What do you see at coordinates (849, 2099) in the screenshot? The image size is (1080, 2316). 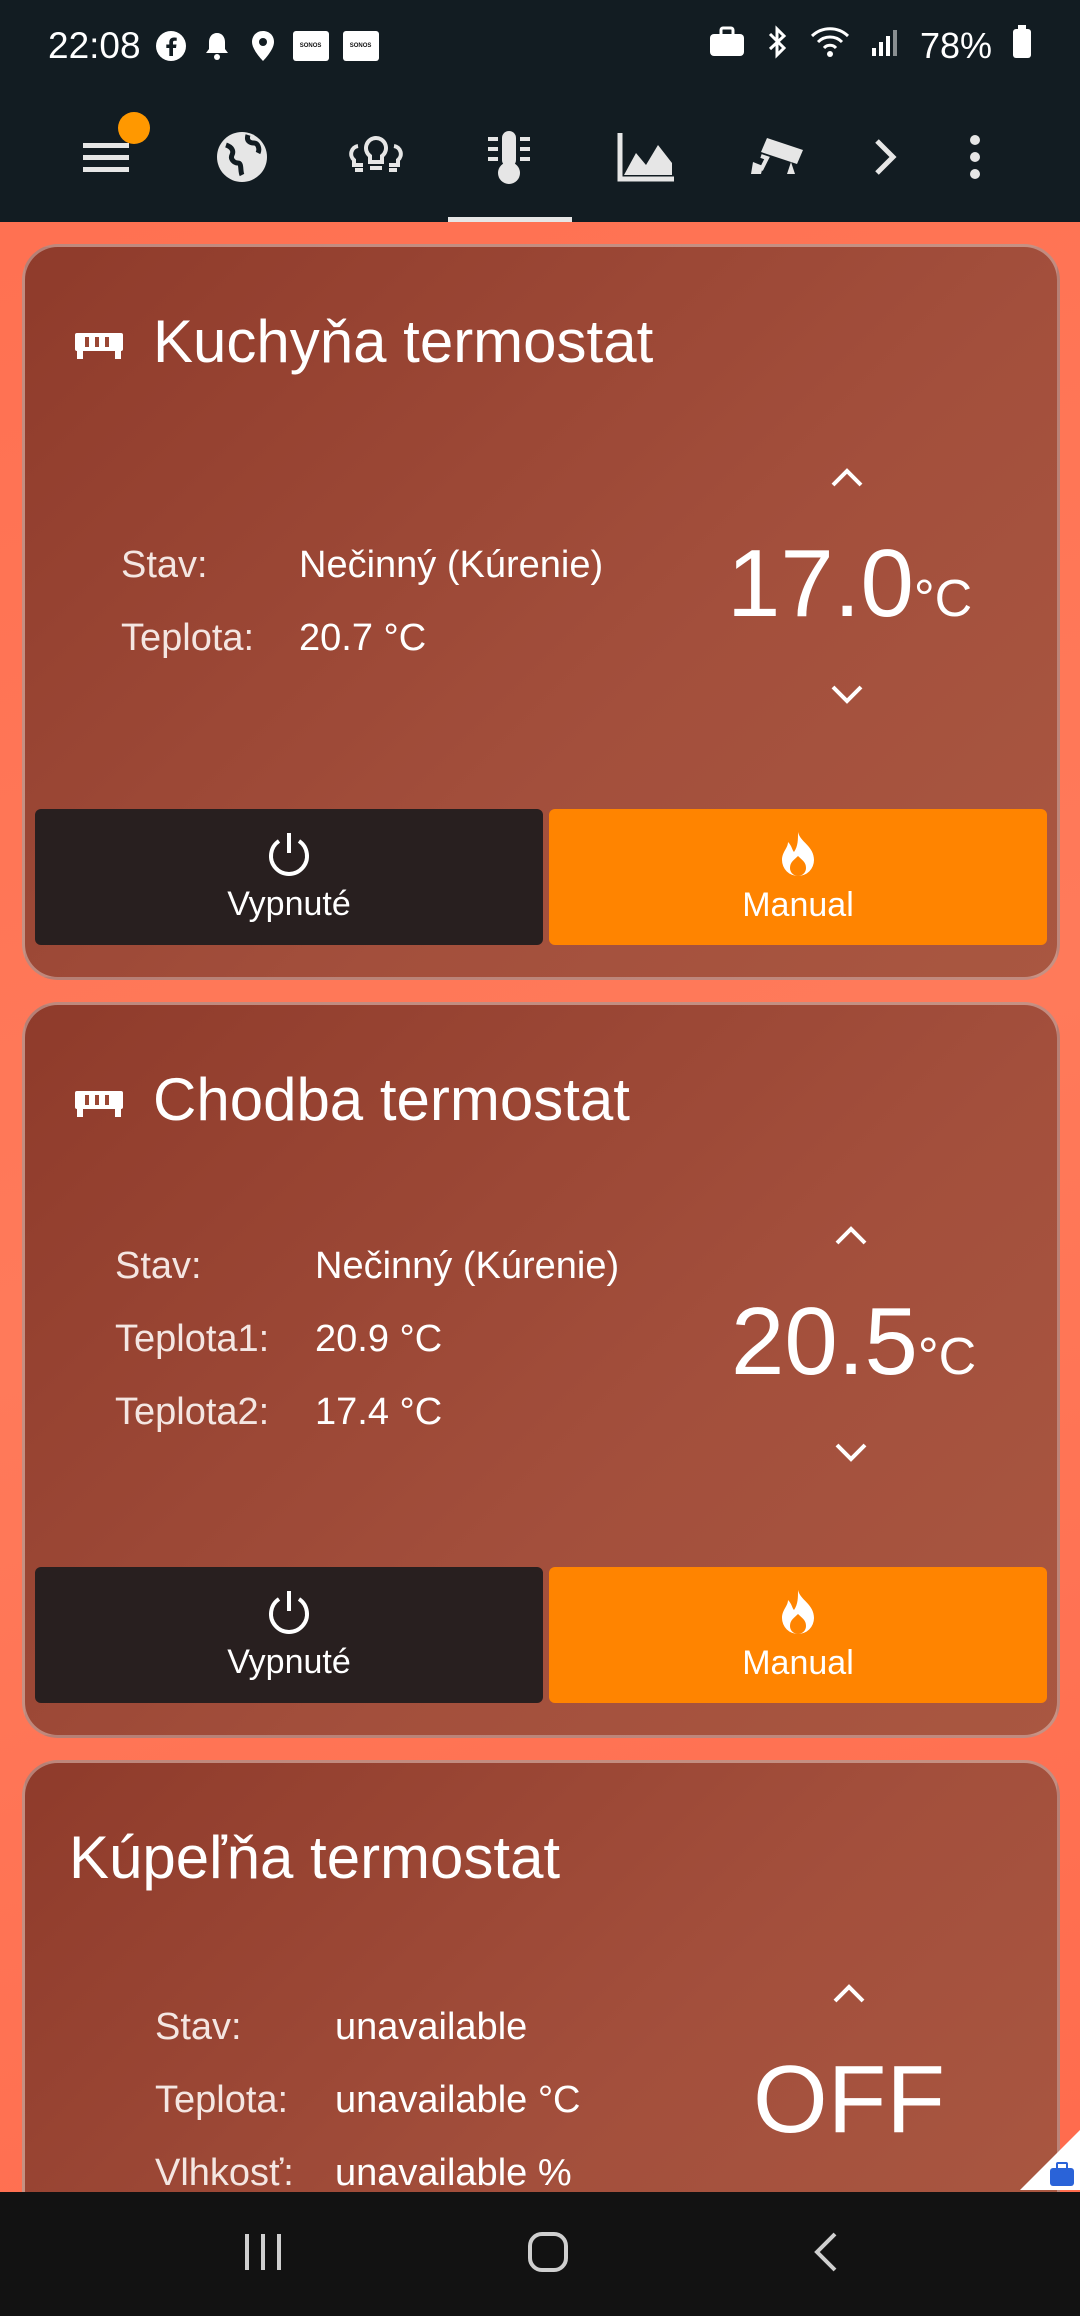 I see `setpoint-value: OFF` at bounding box center [849, 2099].